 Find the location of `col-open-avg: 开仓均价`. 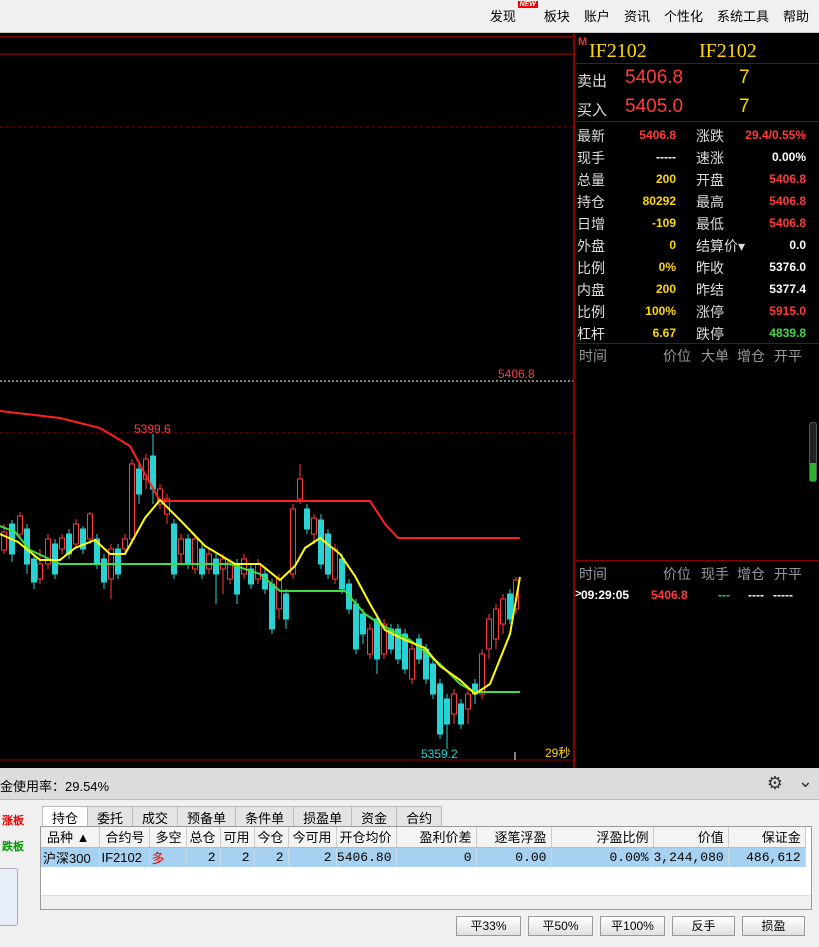

col-open-avg: 开仓均价 is located at coordinates (366, 837).